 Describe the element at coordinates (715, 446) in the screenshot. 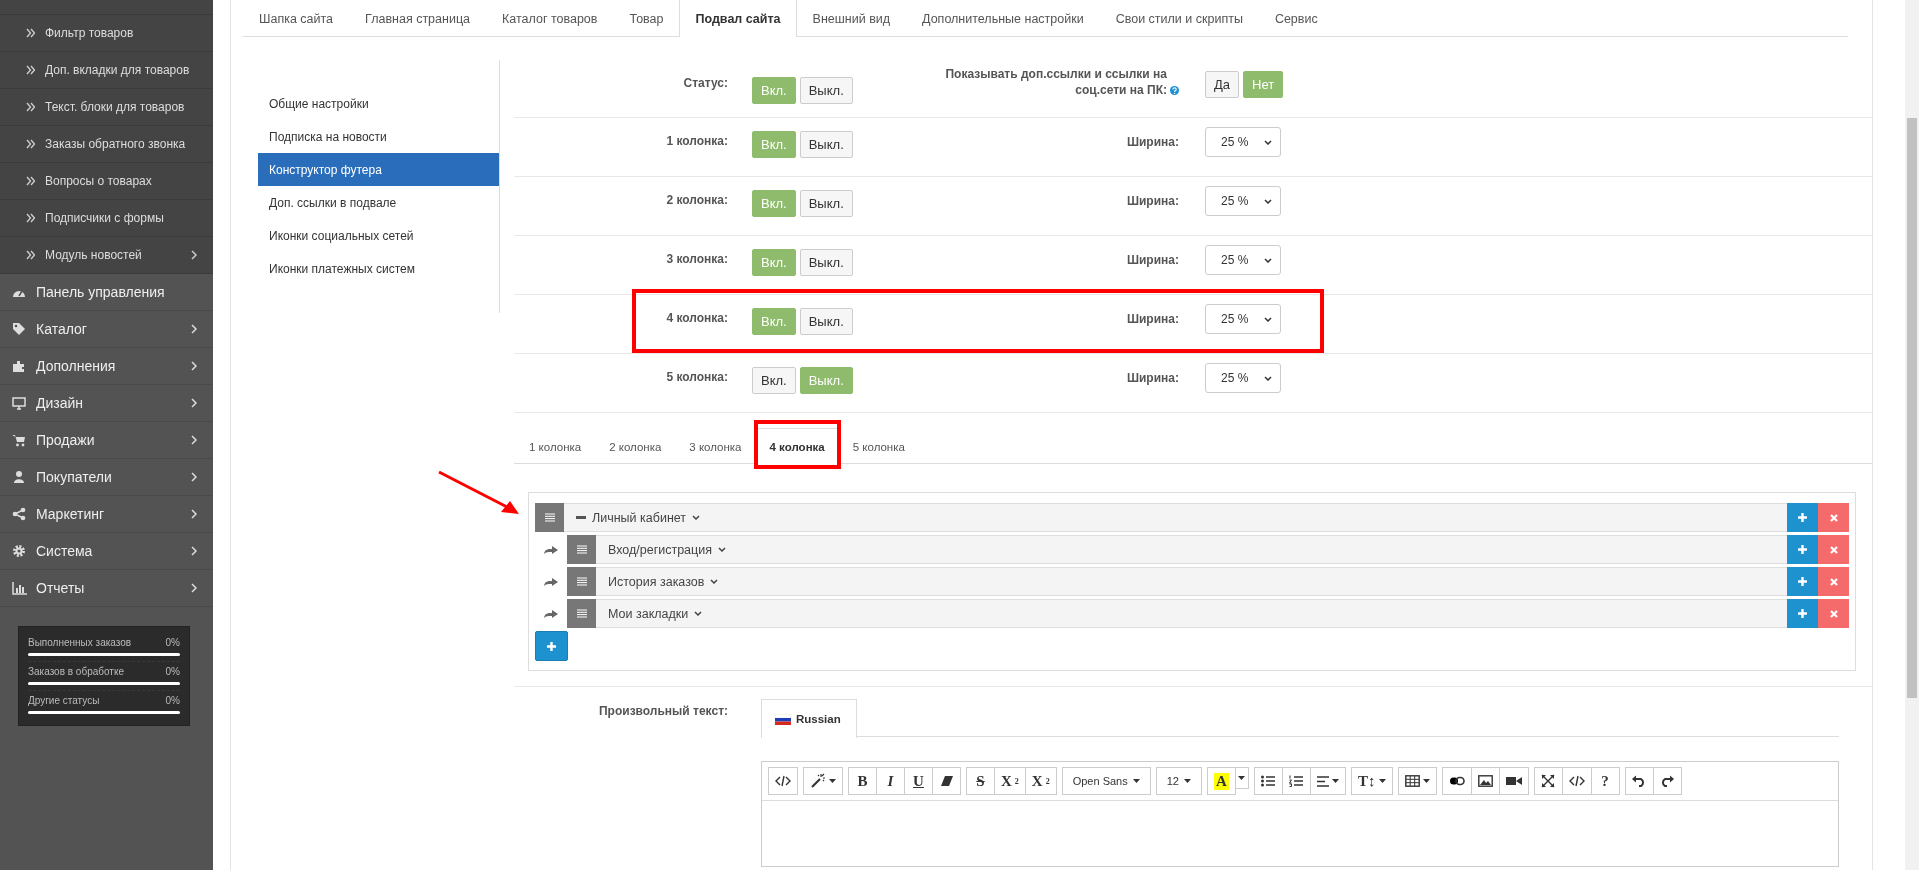

I see `column-tab: 3 колонка` at that location.